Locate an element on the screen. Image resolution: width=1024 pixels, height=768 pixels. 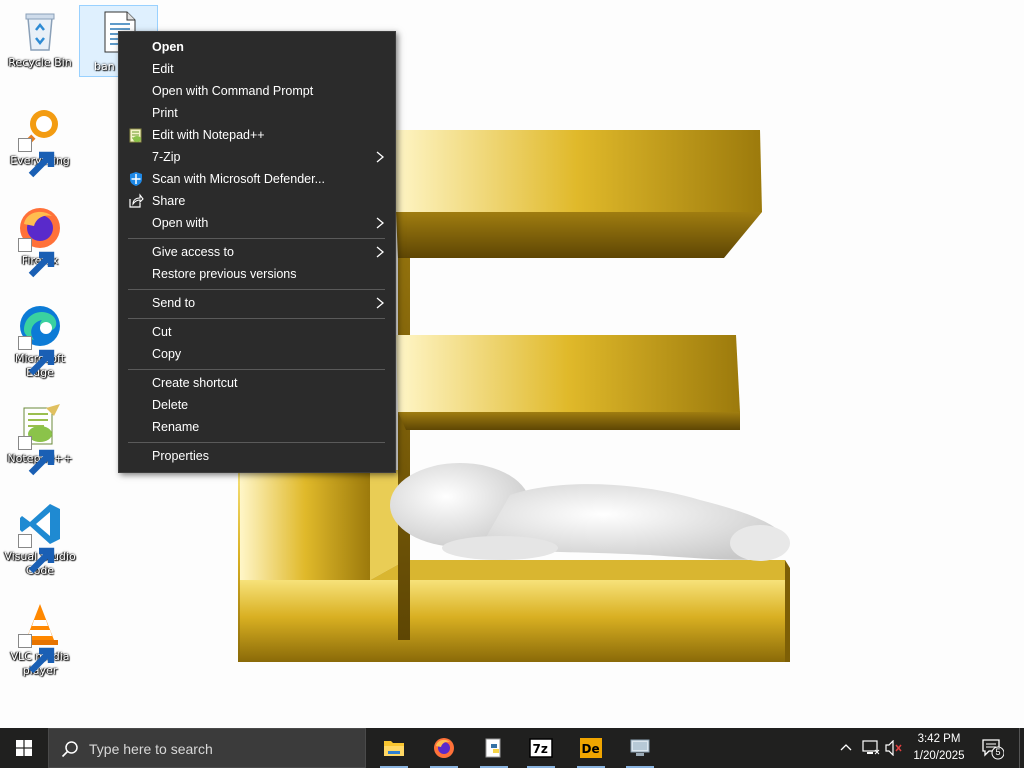
file-explorer-icon is located at coordinates (394, 748).